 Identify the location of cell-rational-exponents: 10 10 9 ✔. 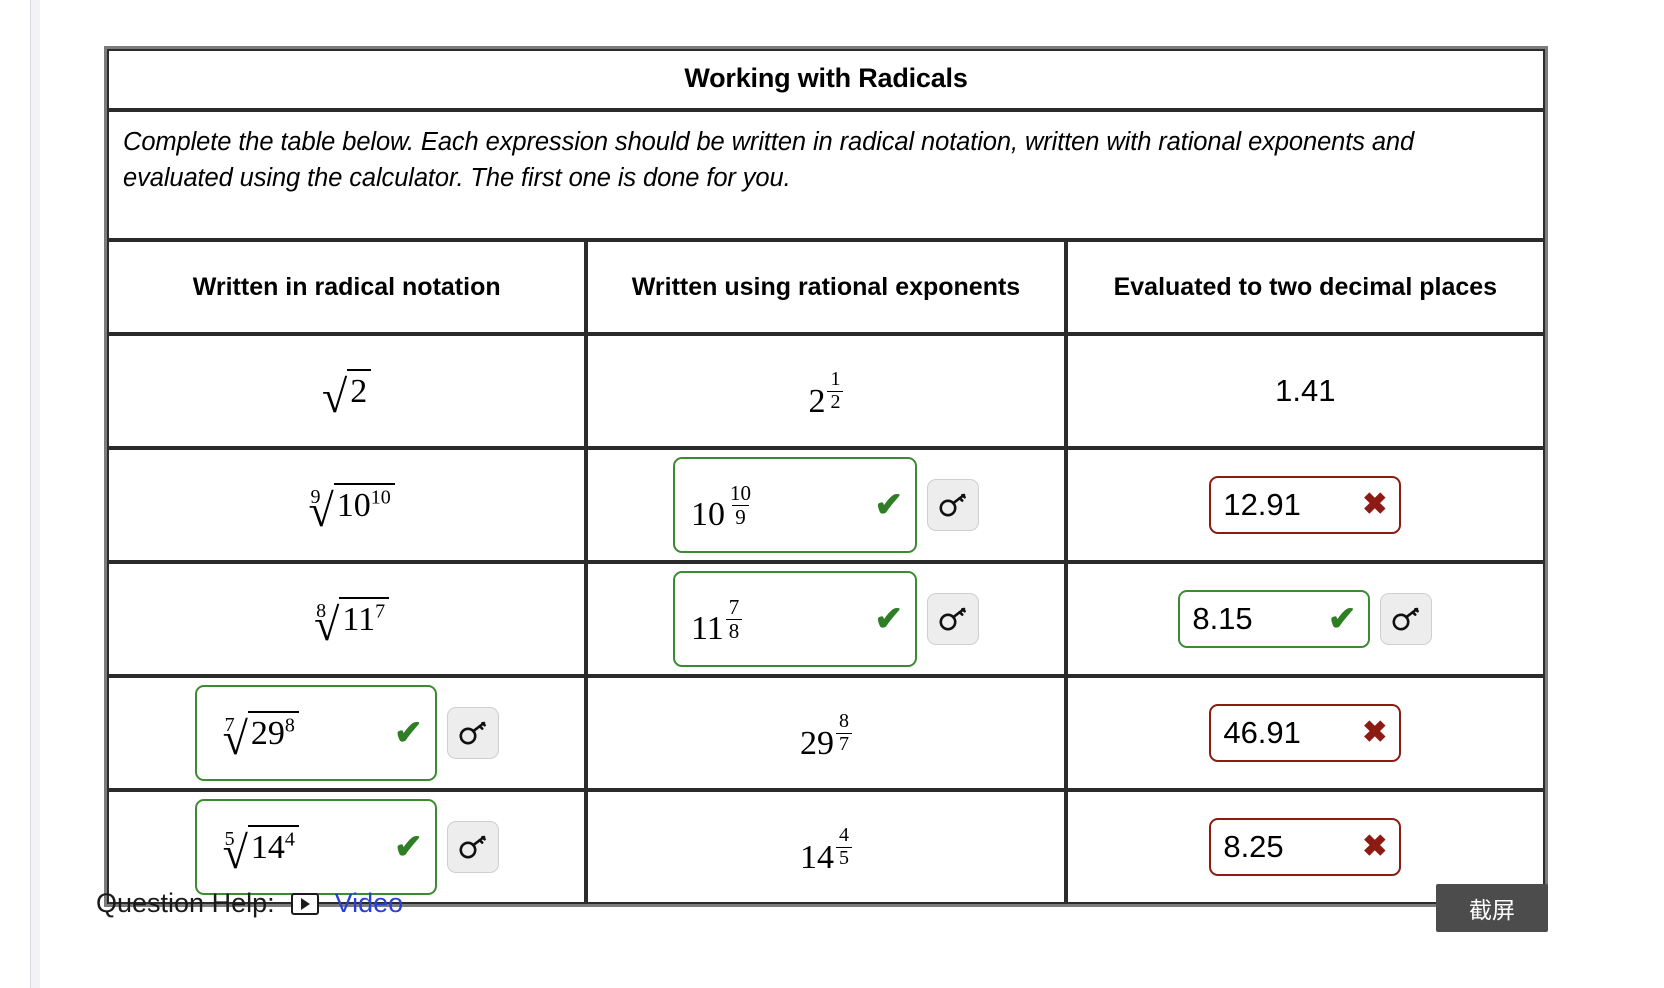
(826, 505).